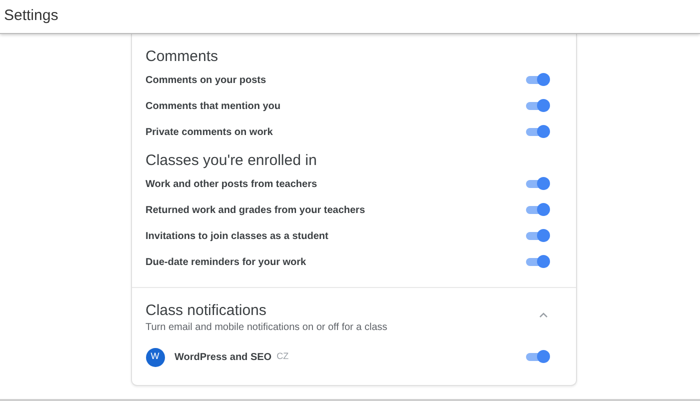  Describe the element at coordinates (183, 57) in the screenshot. I see `section-heading: Comments` at that location.